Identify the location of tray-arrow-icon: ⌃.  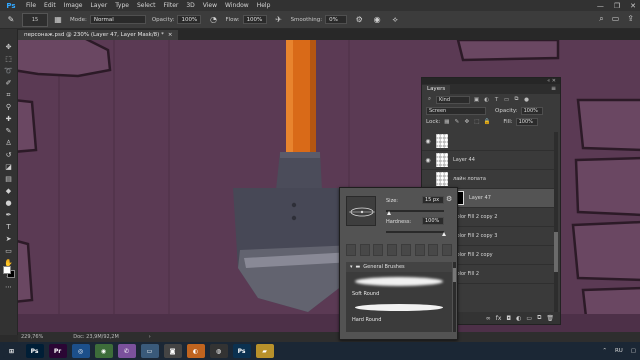
(604, 351).